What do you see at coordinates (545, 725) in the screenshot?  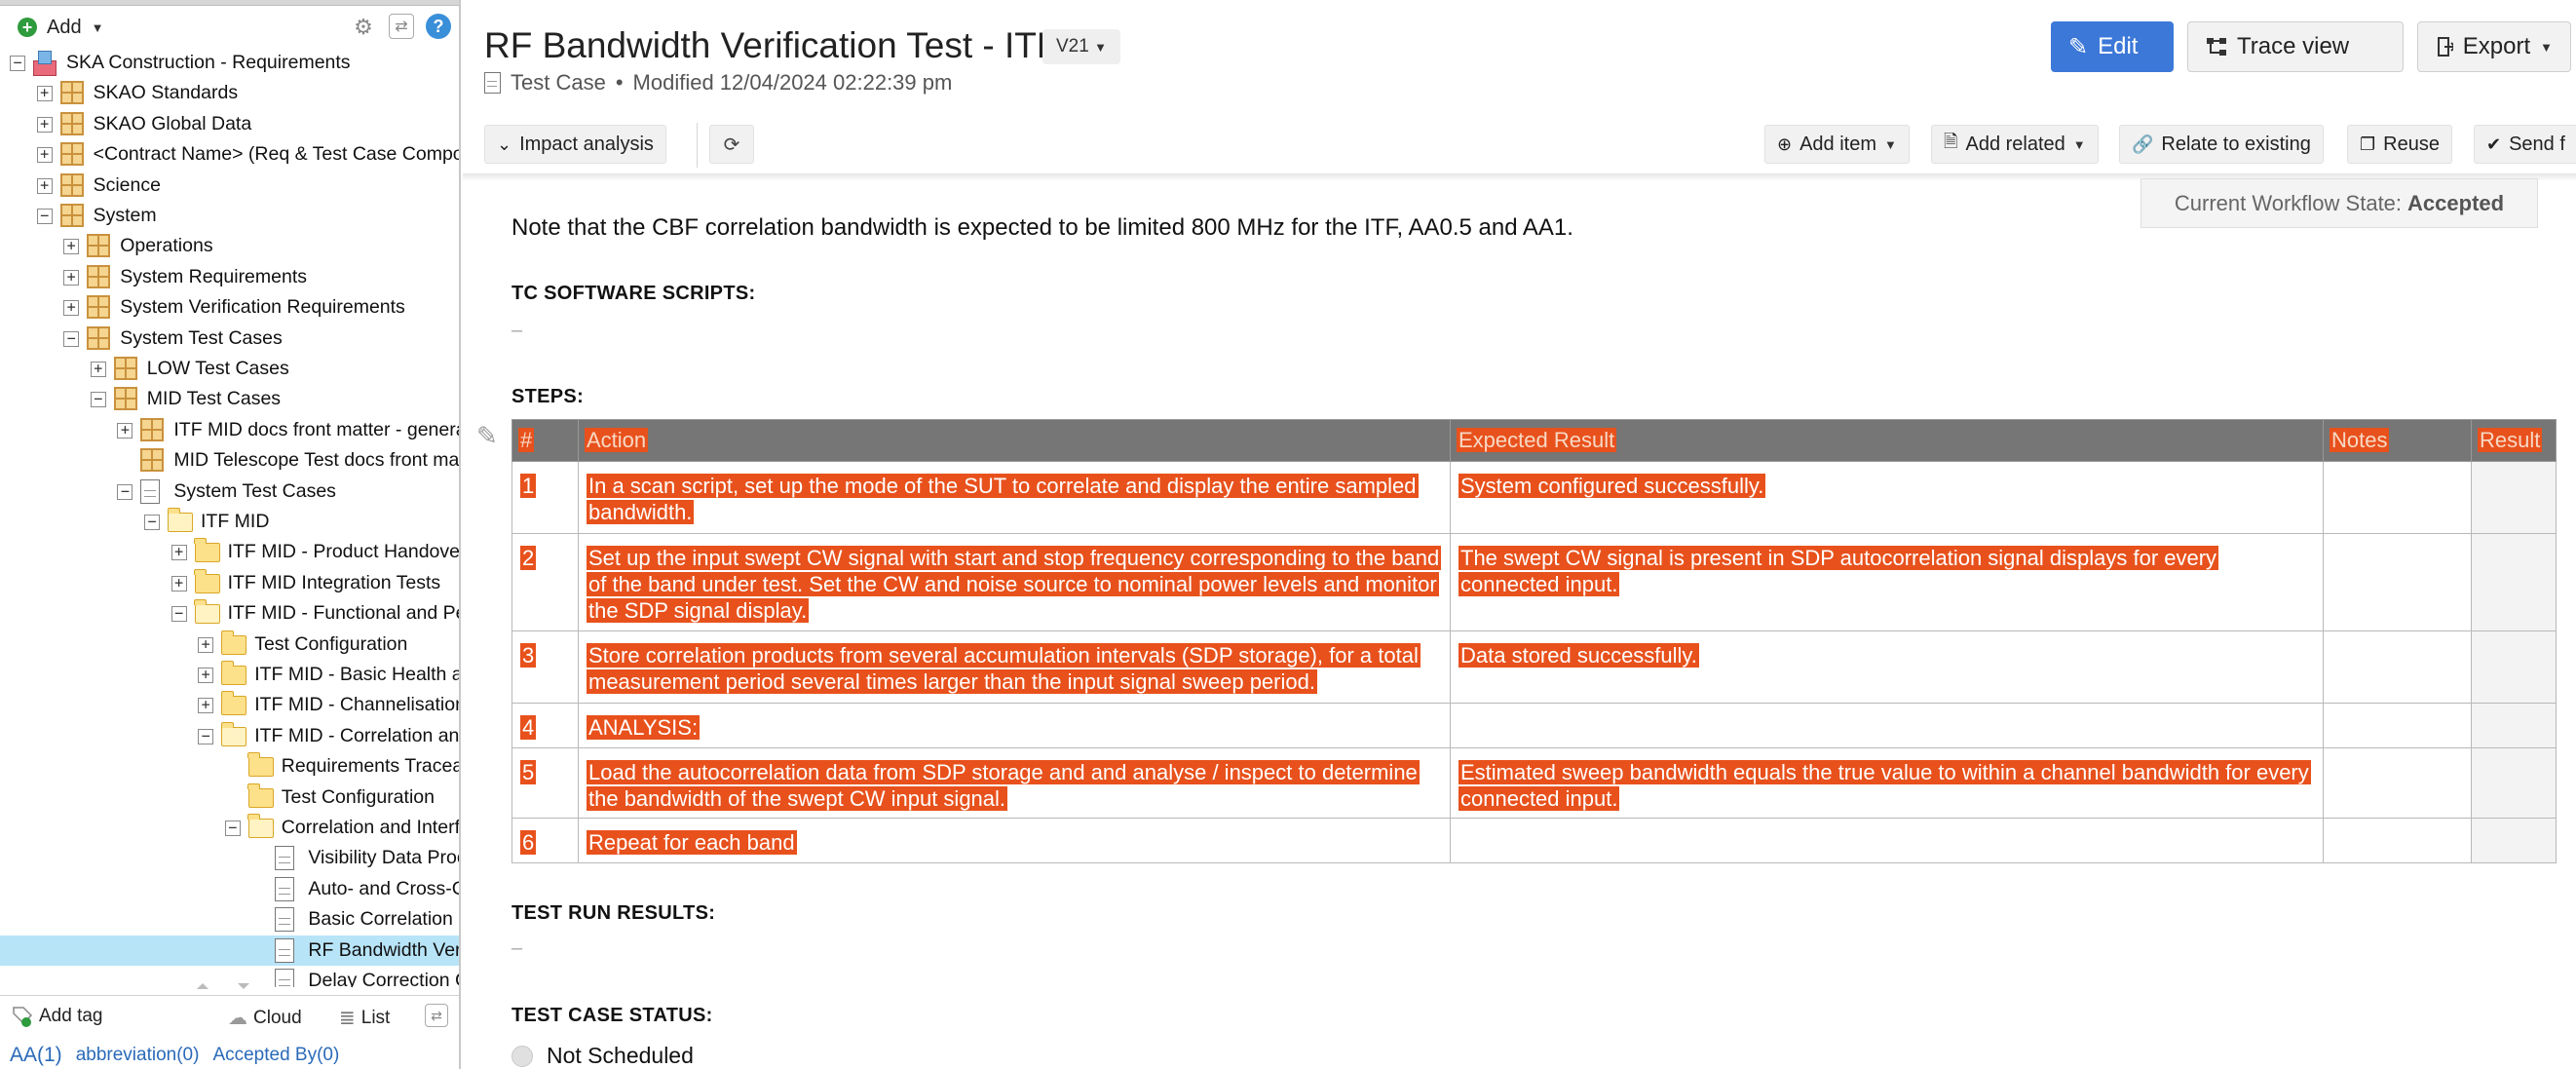 I see `step-number-cell: 4` at bounding box center [545, 725].